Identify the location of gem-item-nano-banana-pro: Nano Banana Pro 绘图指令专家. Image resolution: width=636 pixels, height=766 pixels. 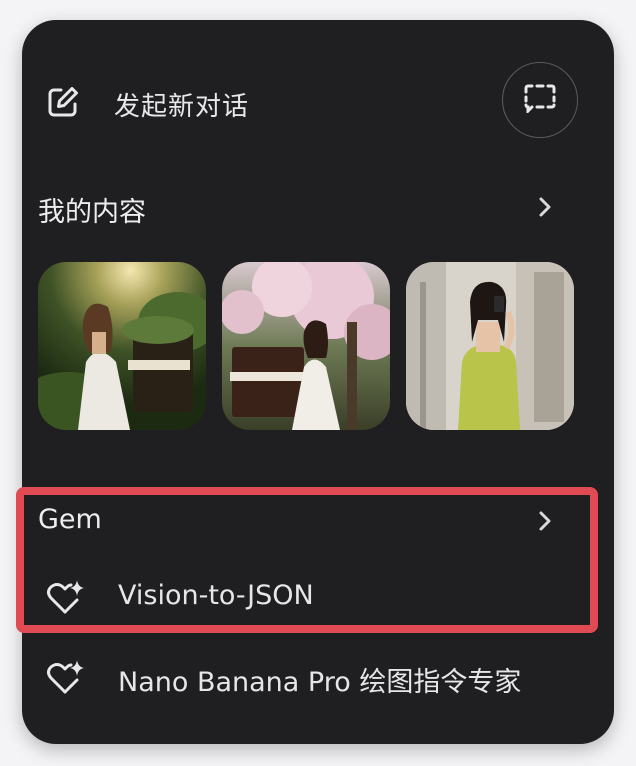
(318, 676).